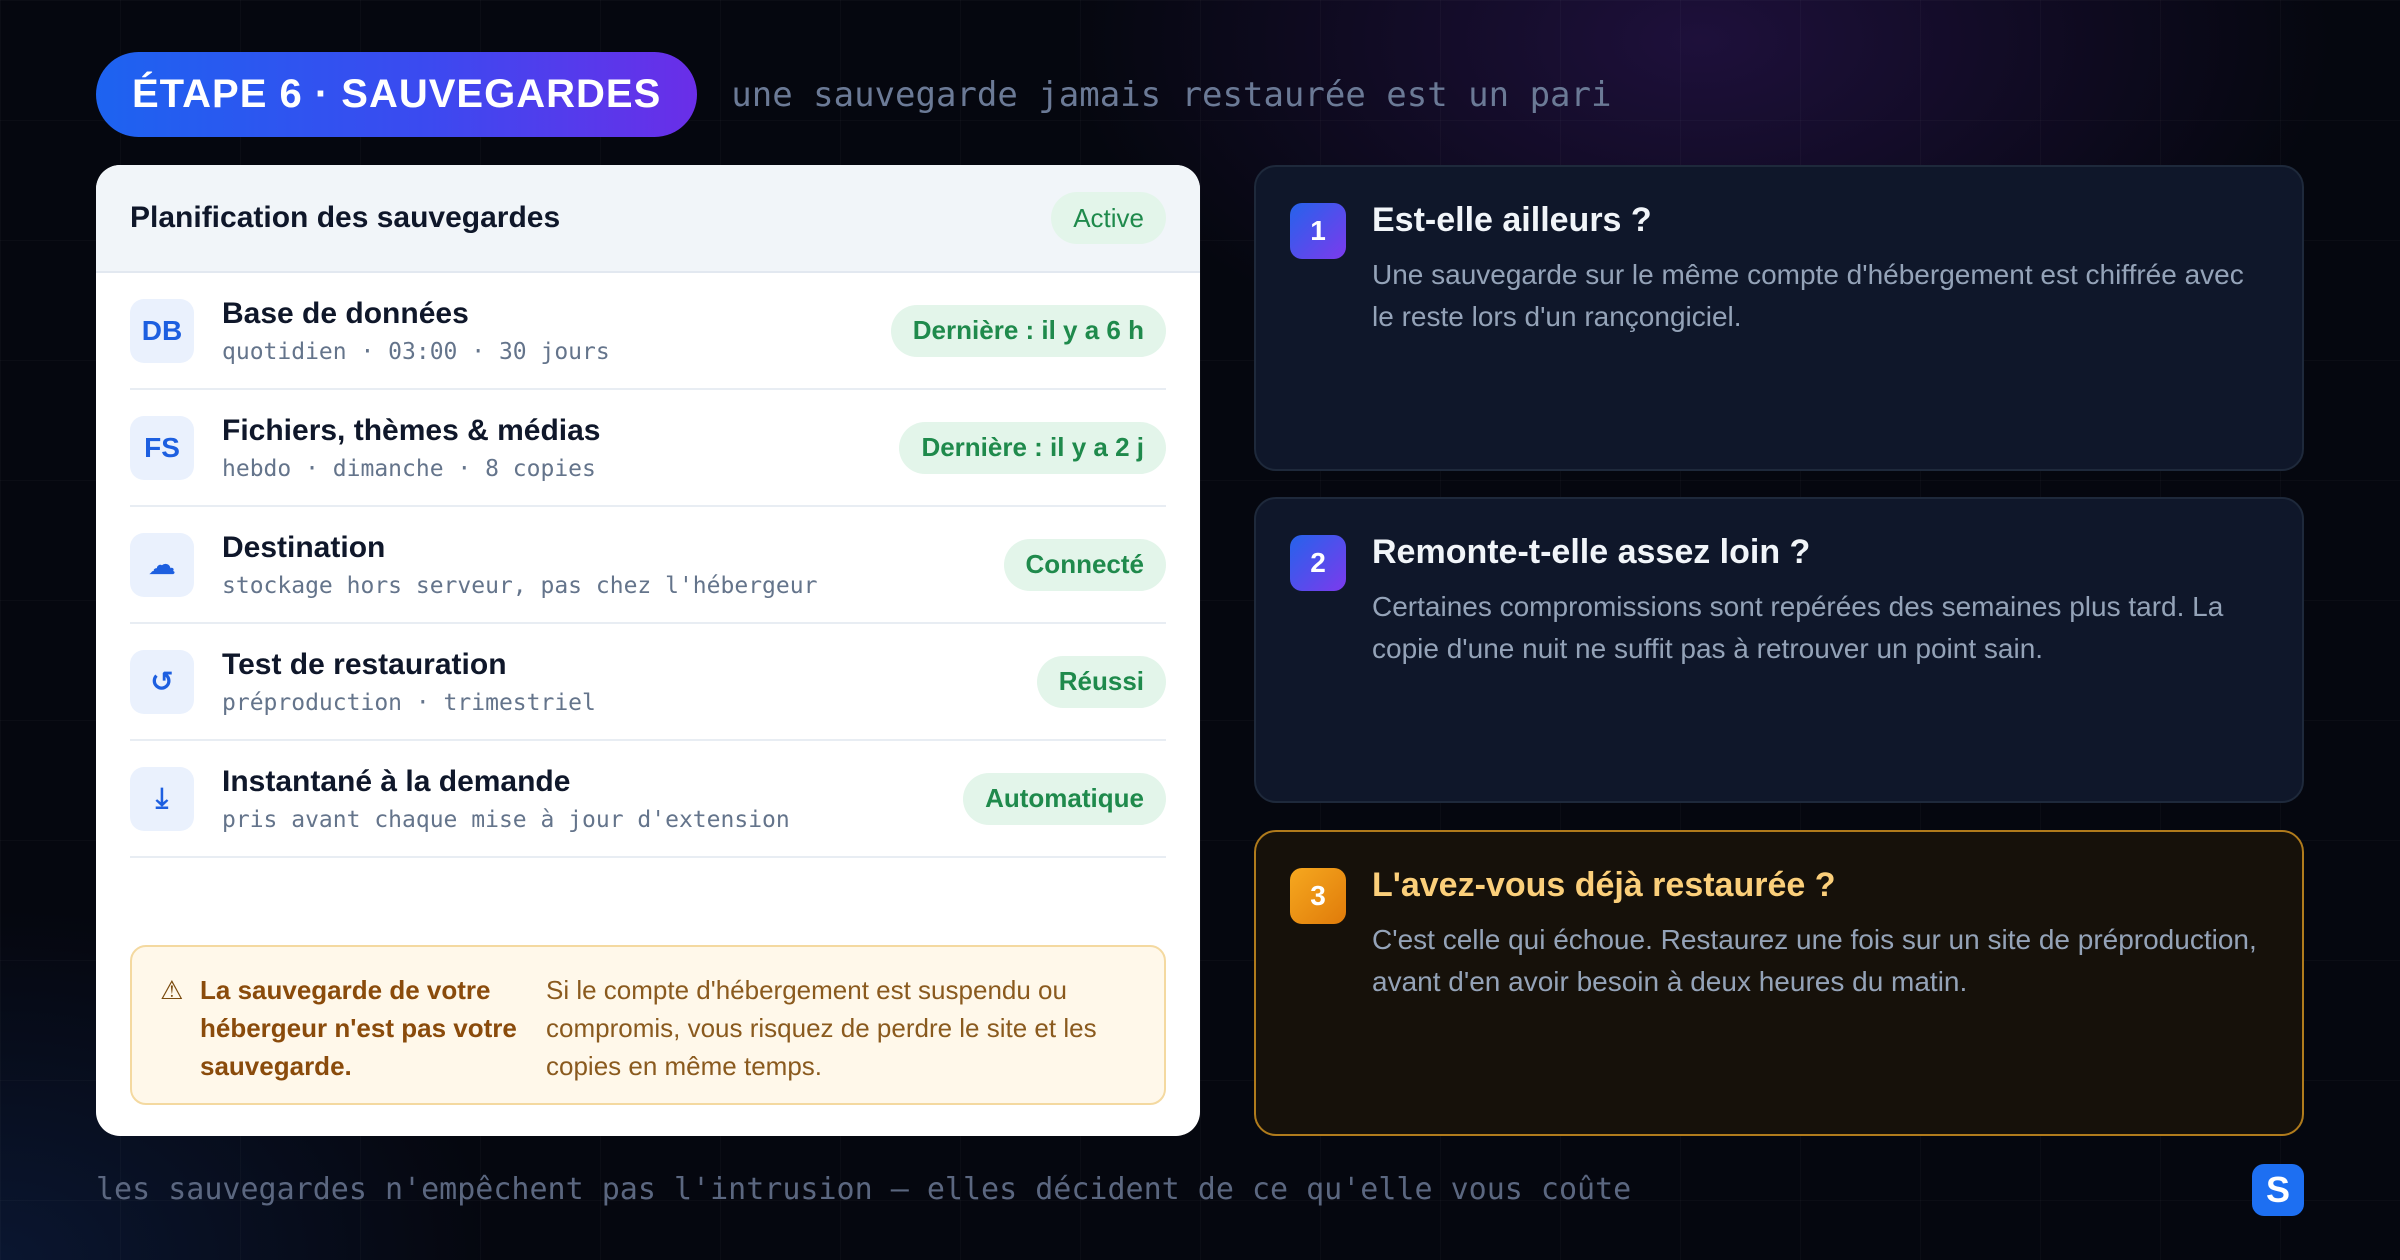 This screenshot has width=2400, height=1260. I want to click on row-title: Instantané à la demande, so click(396, 781).